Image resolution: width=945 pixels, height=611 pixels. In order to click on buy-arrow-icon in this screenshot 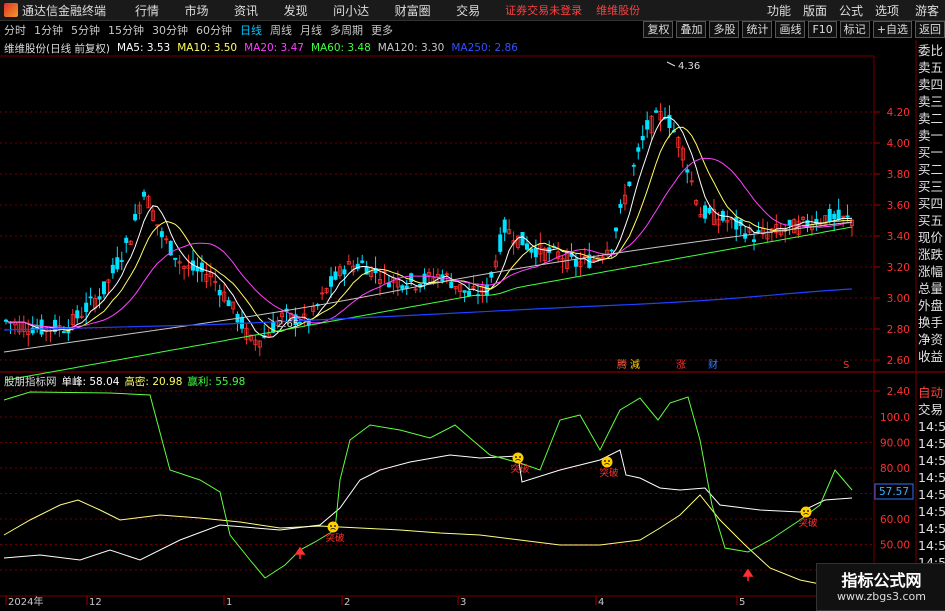, I will do `click(300, 552)`.